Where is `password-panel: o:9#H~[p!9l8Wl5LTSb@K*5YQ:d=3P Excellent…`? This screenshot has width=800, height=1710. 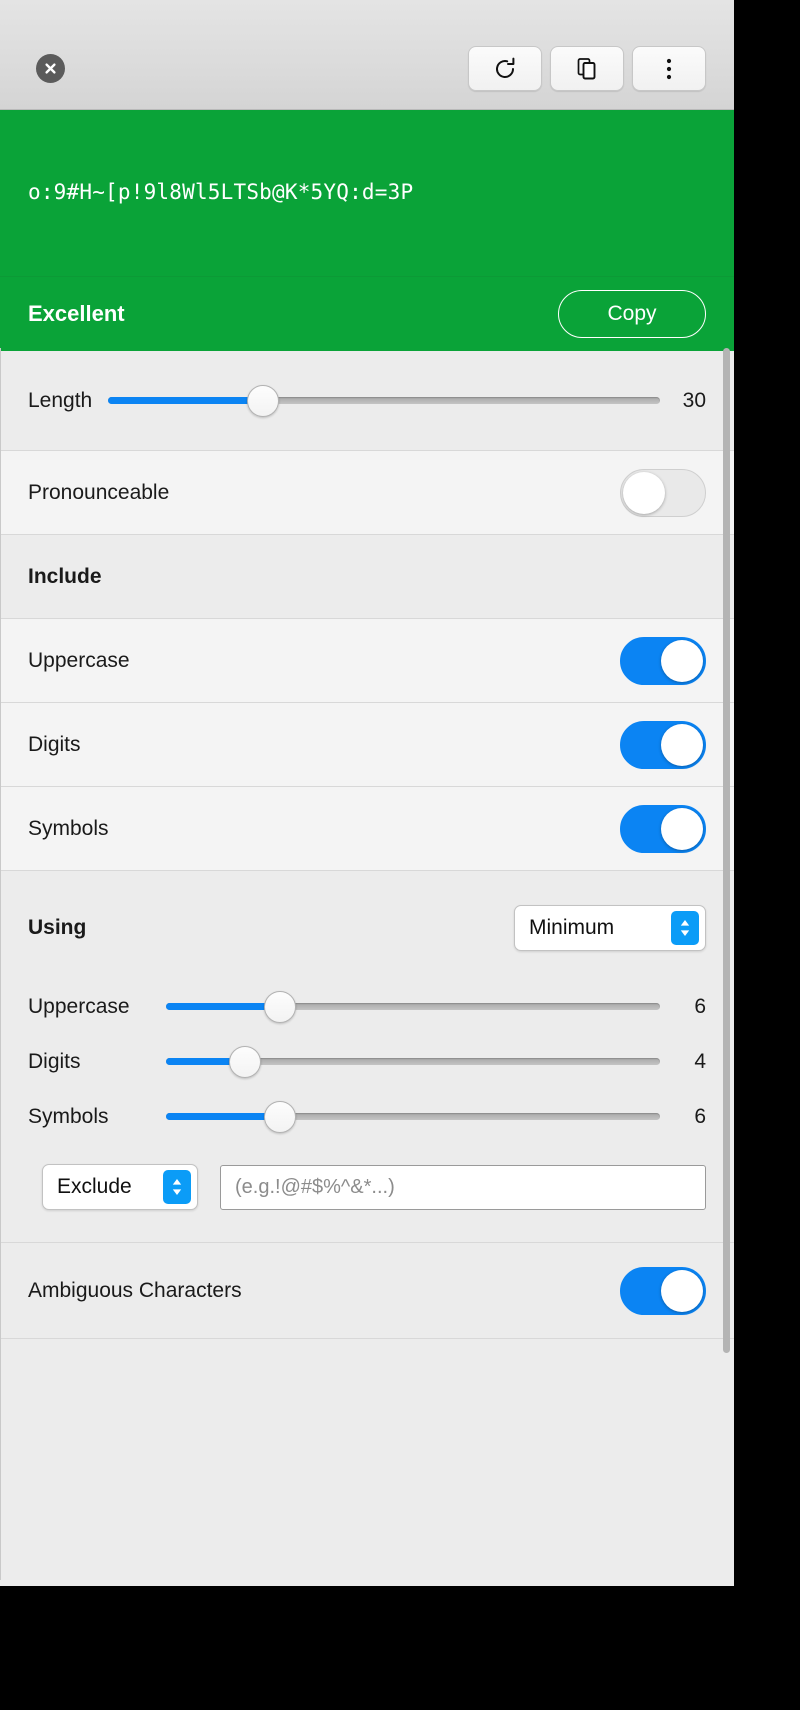 password-panel: o:9#H~[p!9l8Wl5LTSb@K*5YQ:d=3P Excellent… is located at coordinates (367, 230).